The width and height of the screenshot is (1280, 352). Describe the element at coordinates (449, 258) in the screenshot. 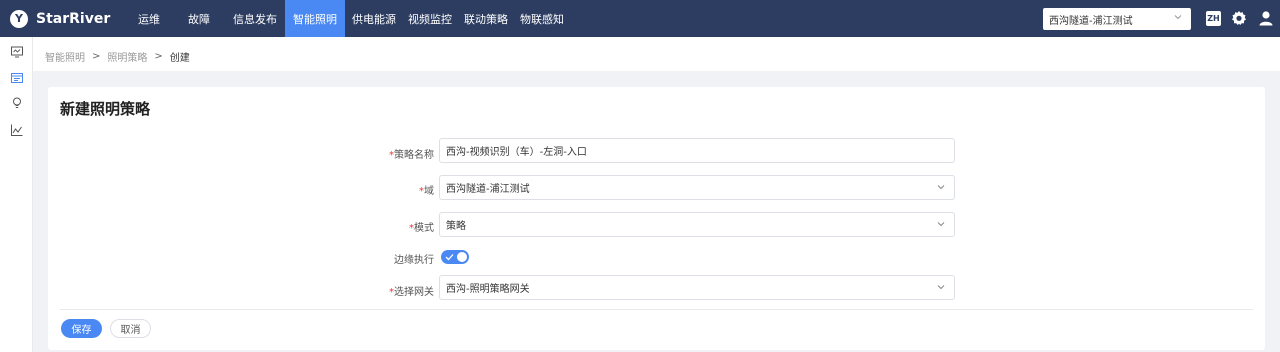

I see `check-icon` at that location.